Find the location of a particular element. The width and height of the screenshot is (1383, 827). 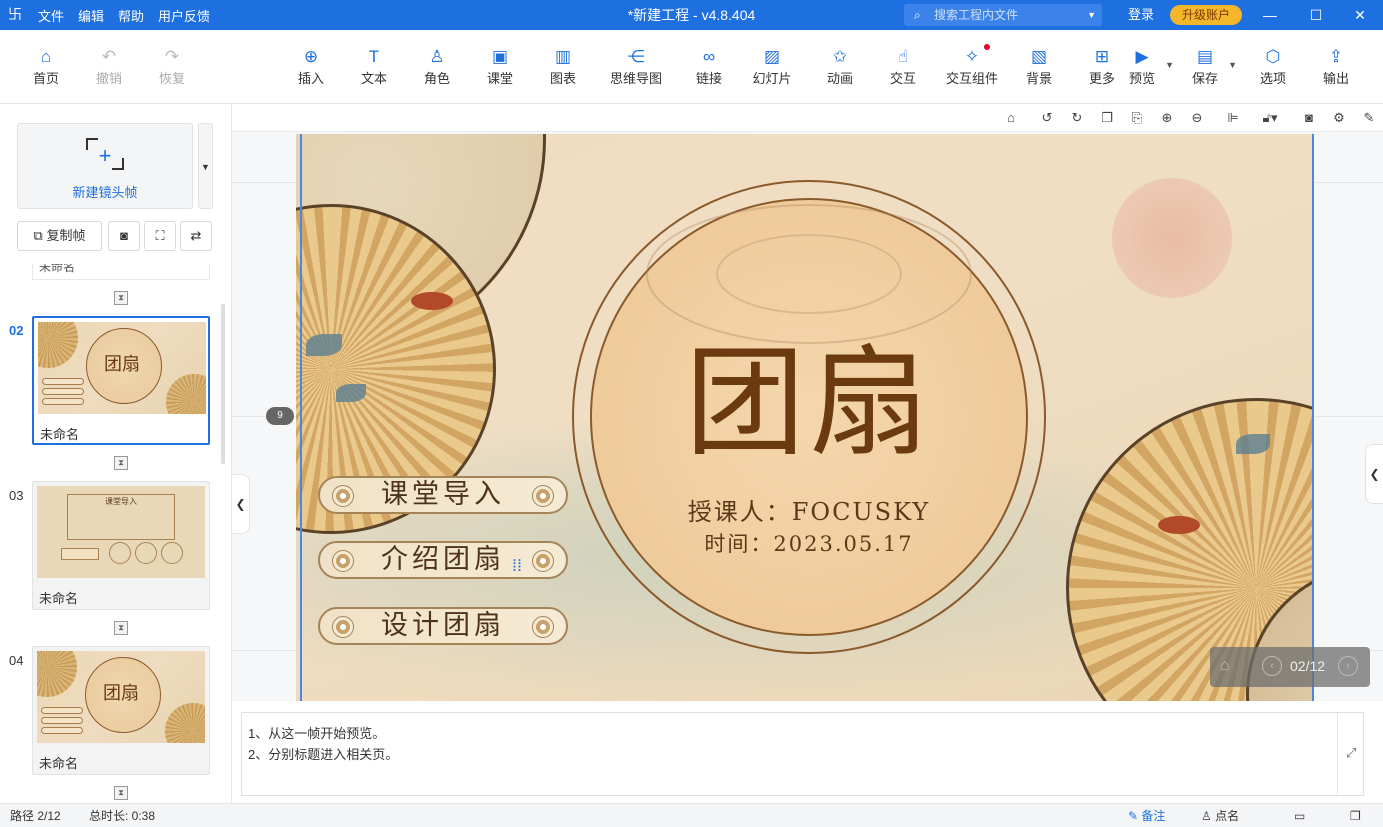

minimize-icon: — is located at coordinates (1270, 15).